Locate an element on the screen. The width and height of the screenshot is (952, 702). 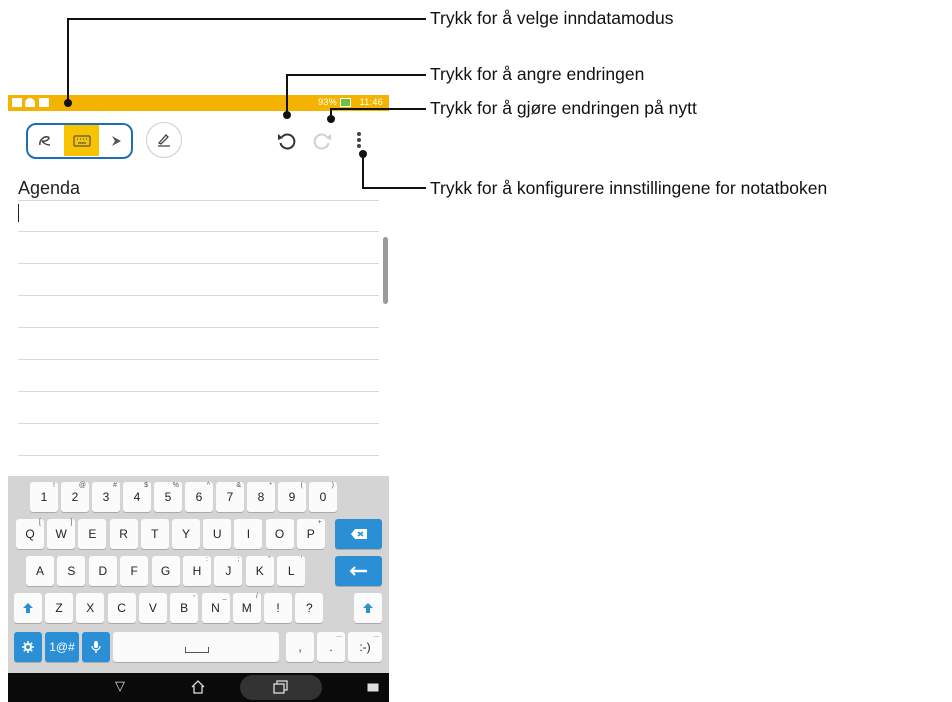
input-mode-selector is located at coordinates (79, 141).